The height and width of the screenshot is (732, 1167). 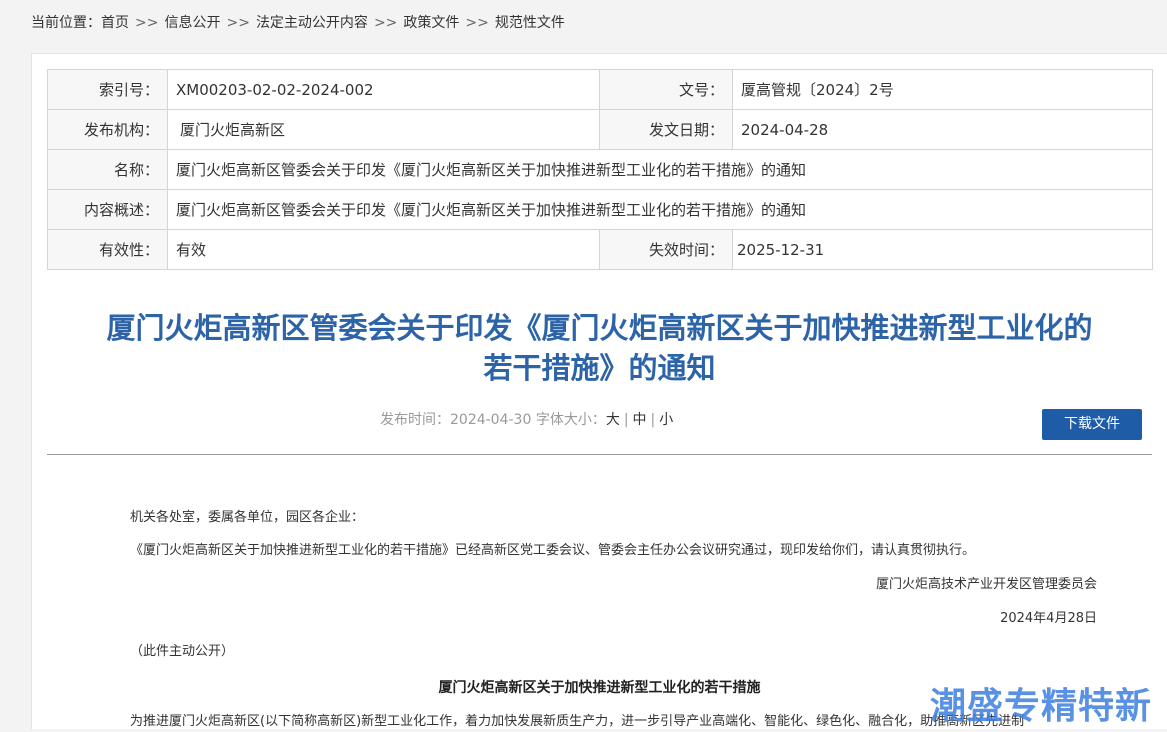 I want to click on font-size-medium-link: 中, so click(x=640, y=420).